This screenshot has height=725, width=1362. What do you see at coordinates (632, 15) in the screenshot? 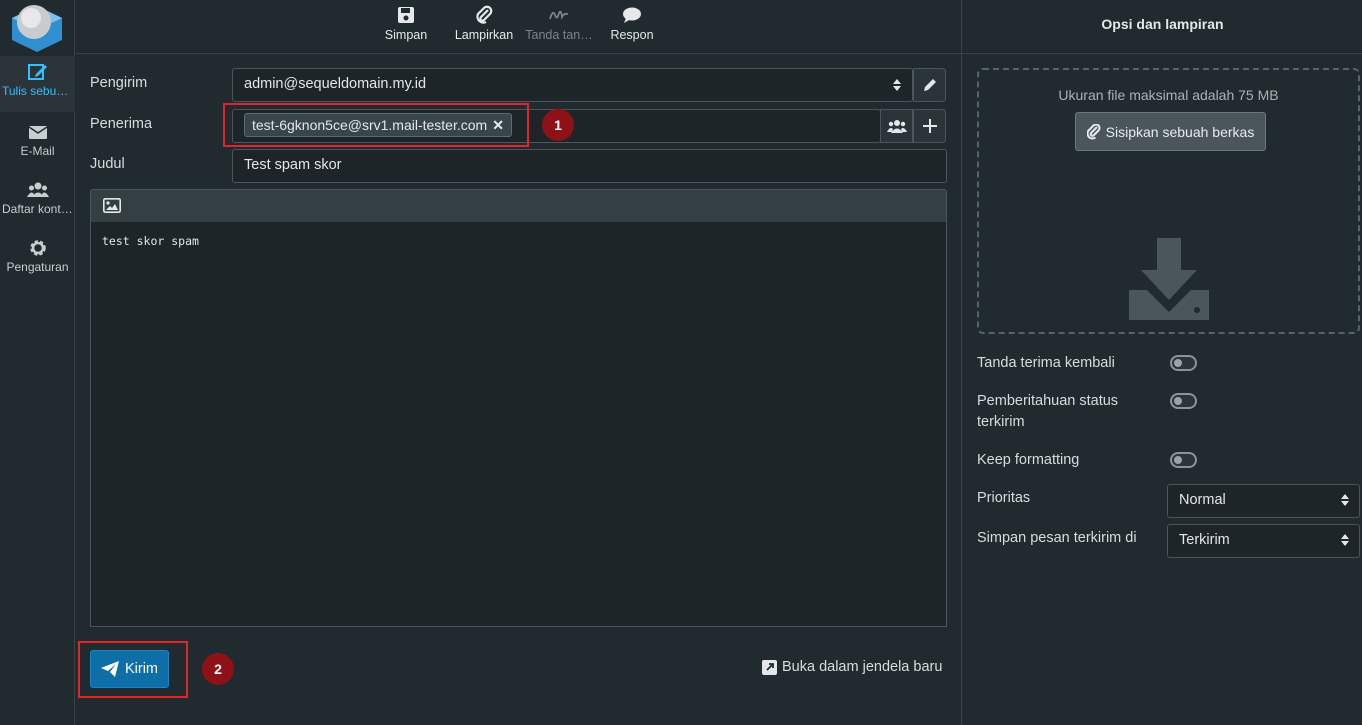
I see `comment-icon` at bounding box center [632, 15].